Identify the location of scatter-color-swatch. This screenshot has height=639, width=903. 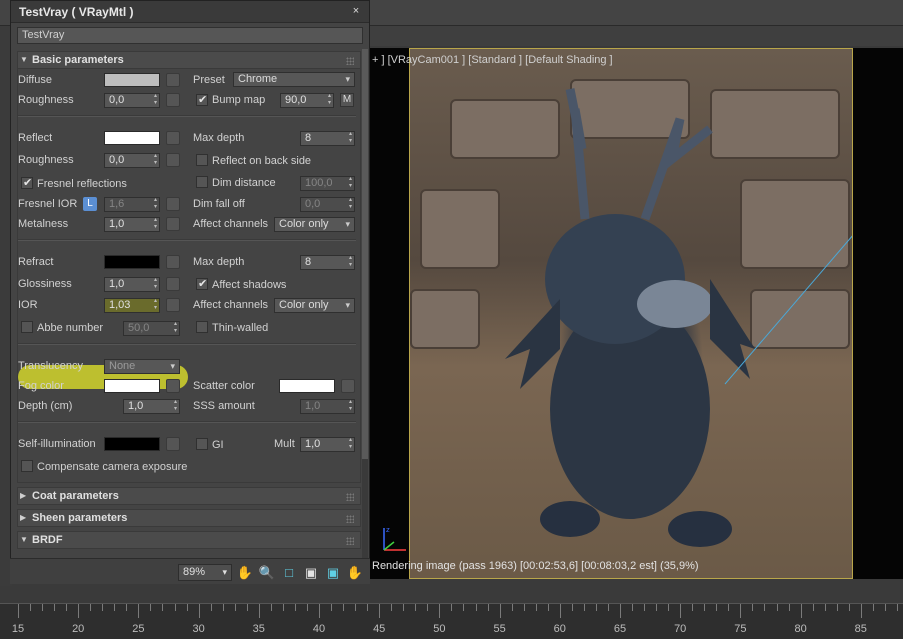
(307, 386).